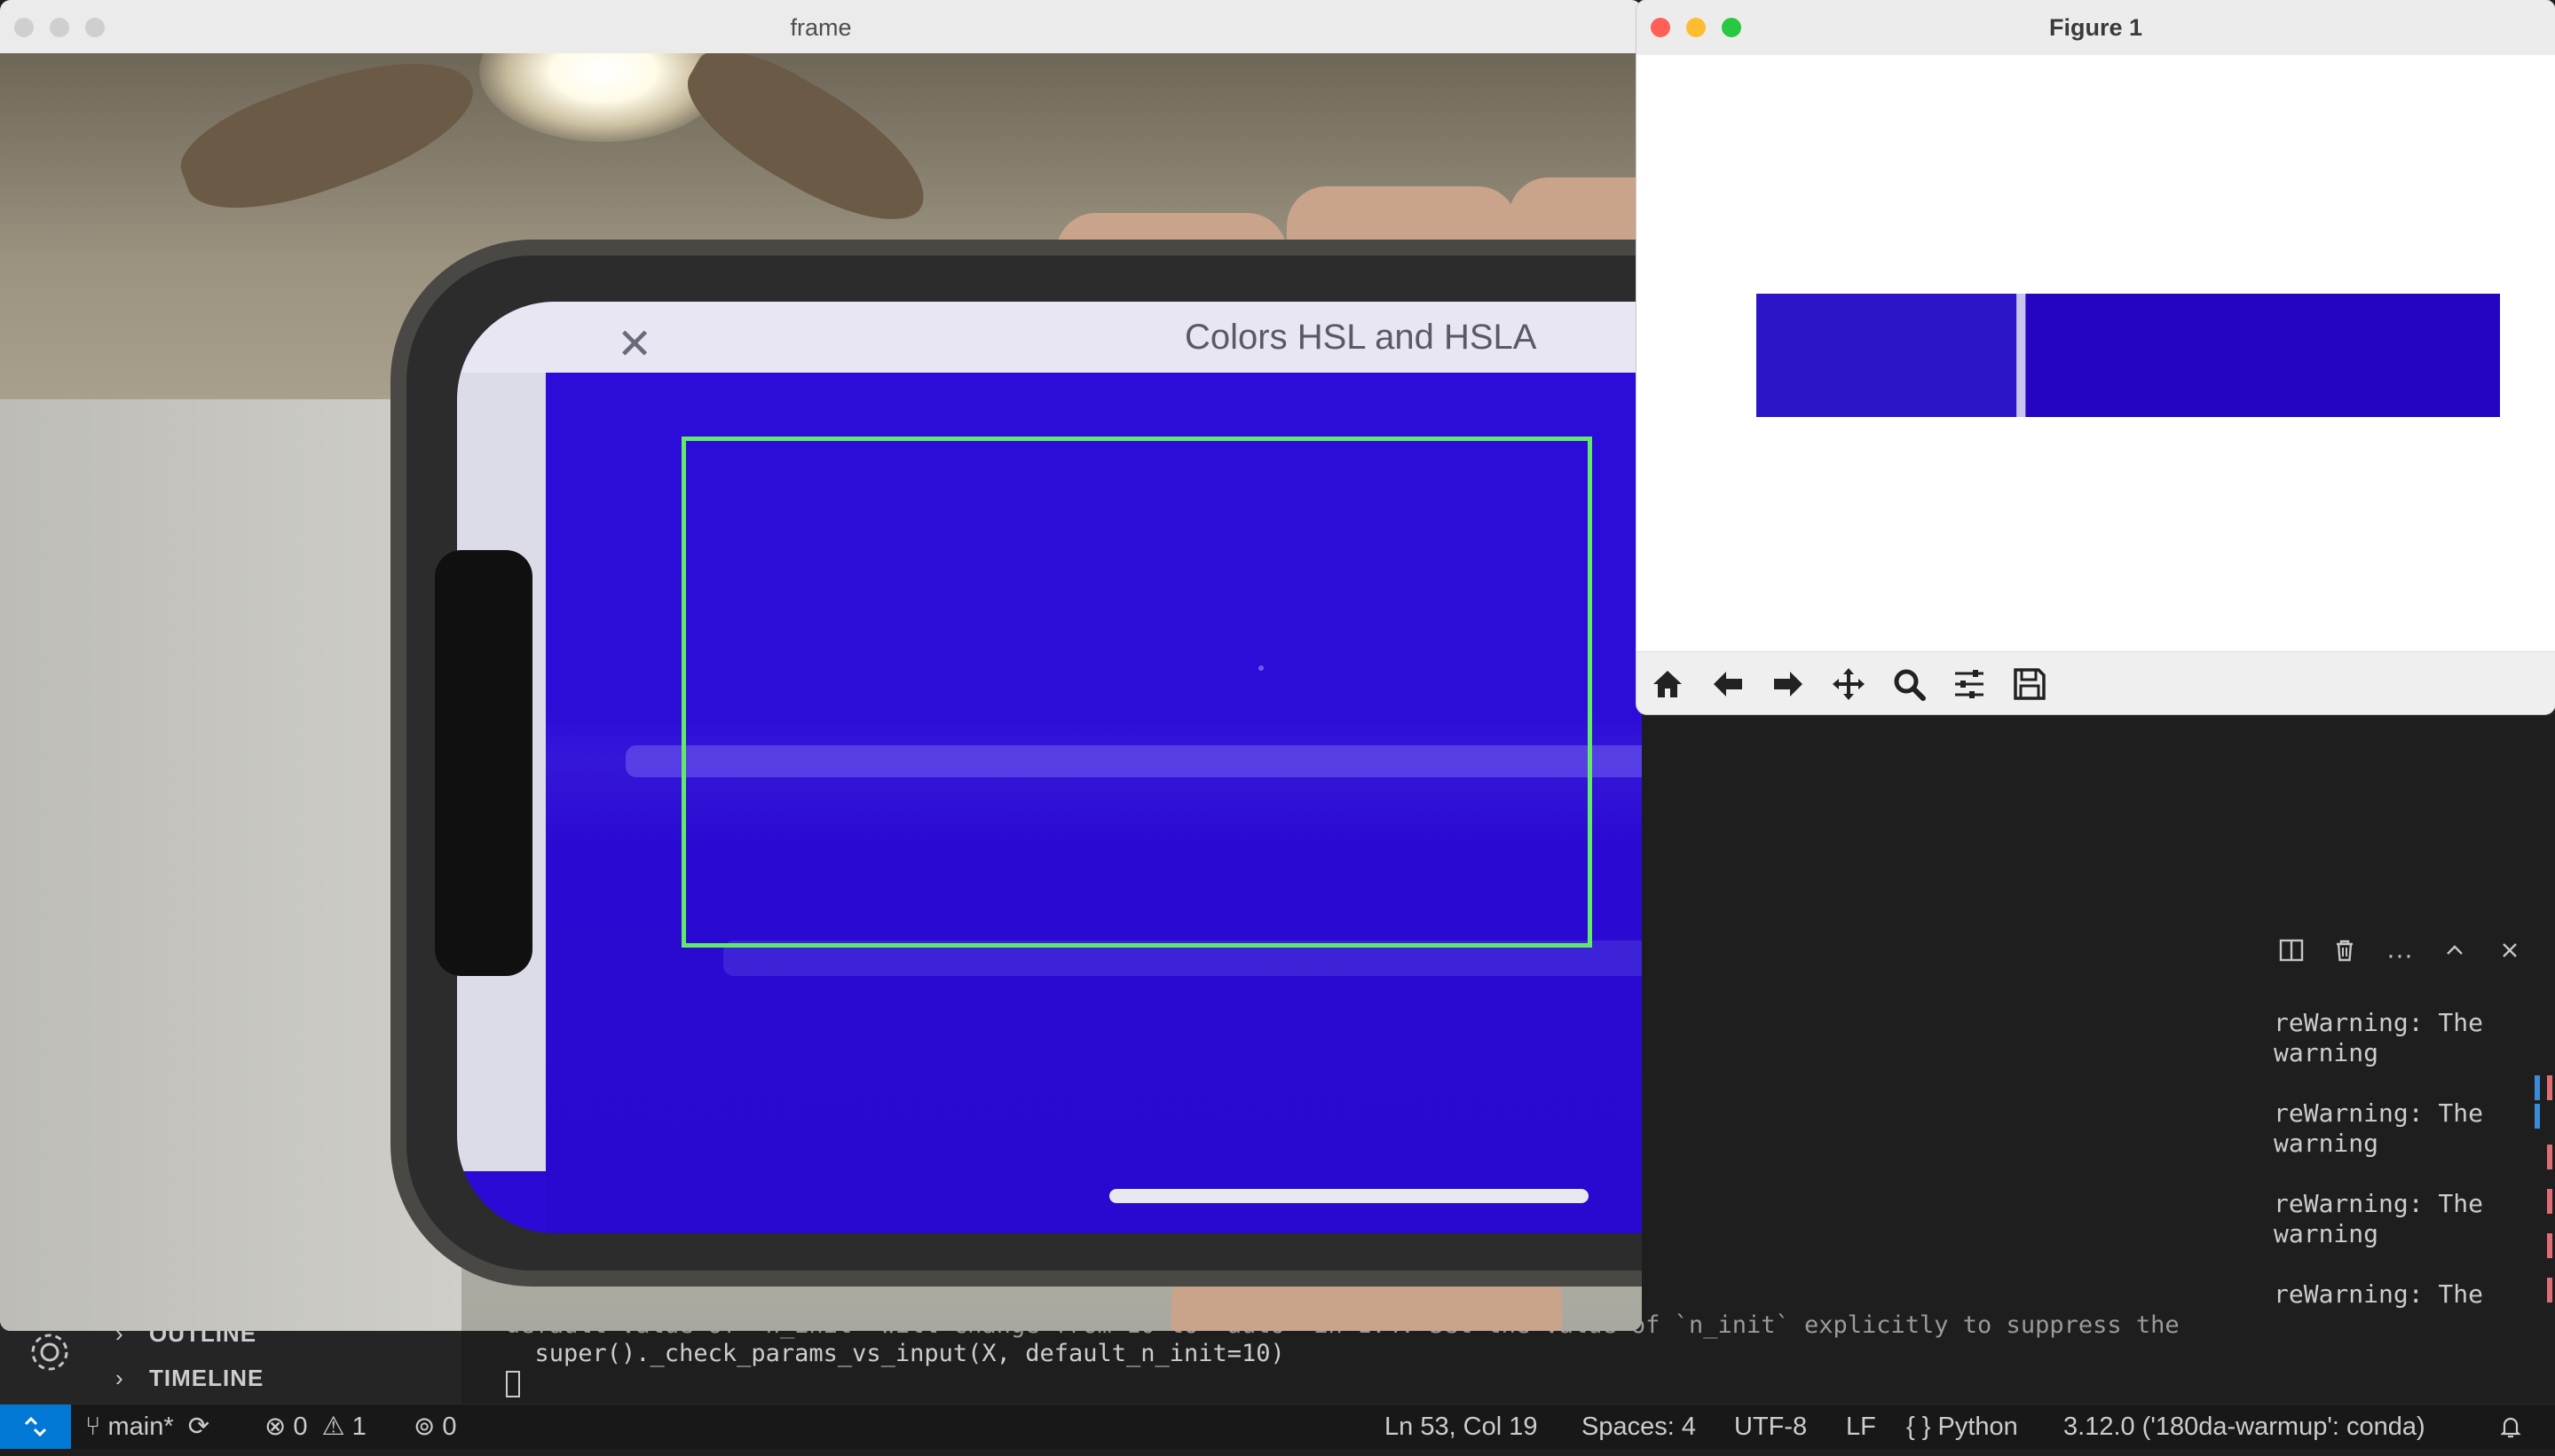  Describe the element at coordinates (275, 1427) in the screenshot. I see `error-icon: ⊗` at that location.